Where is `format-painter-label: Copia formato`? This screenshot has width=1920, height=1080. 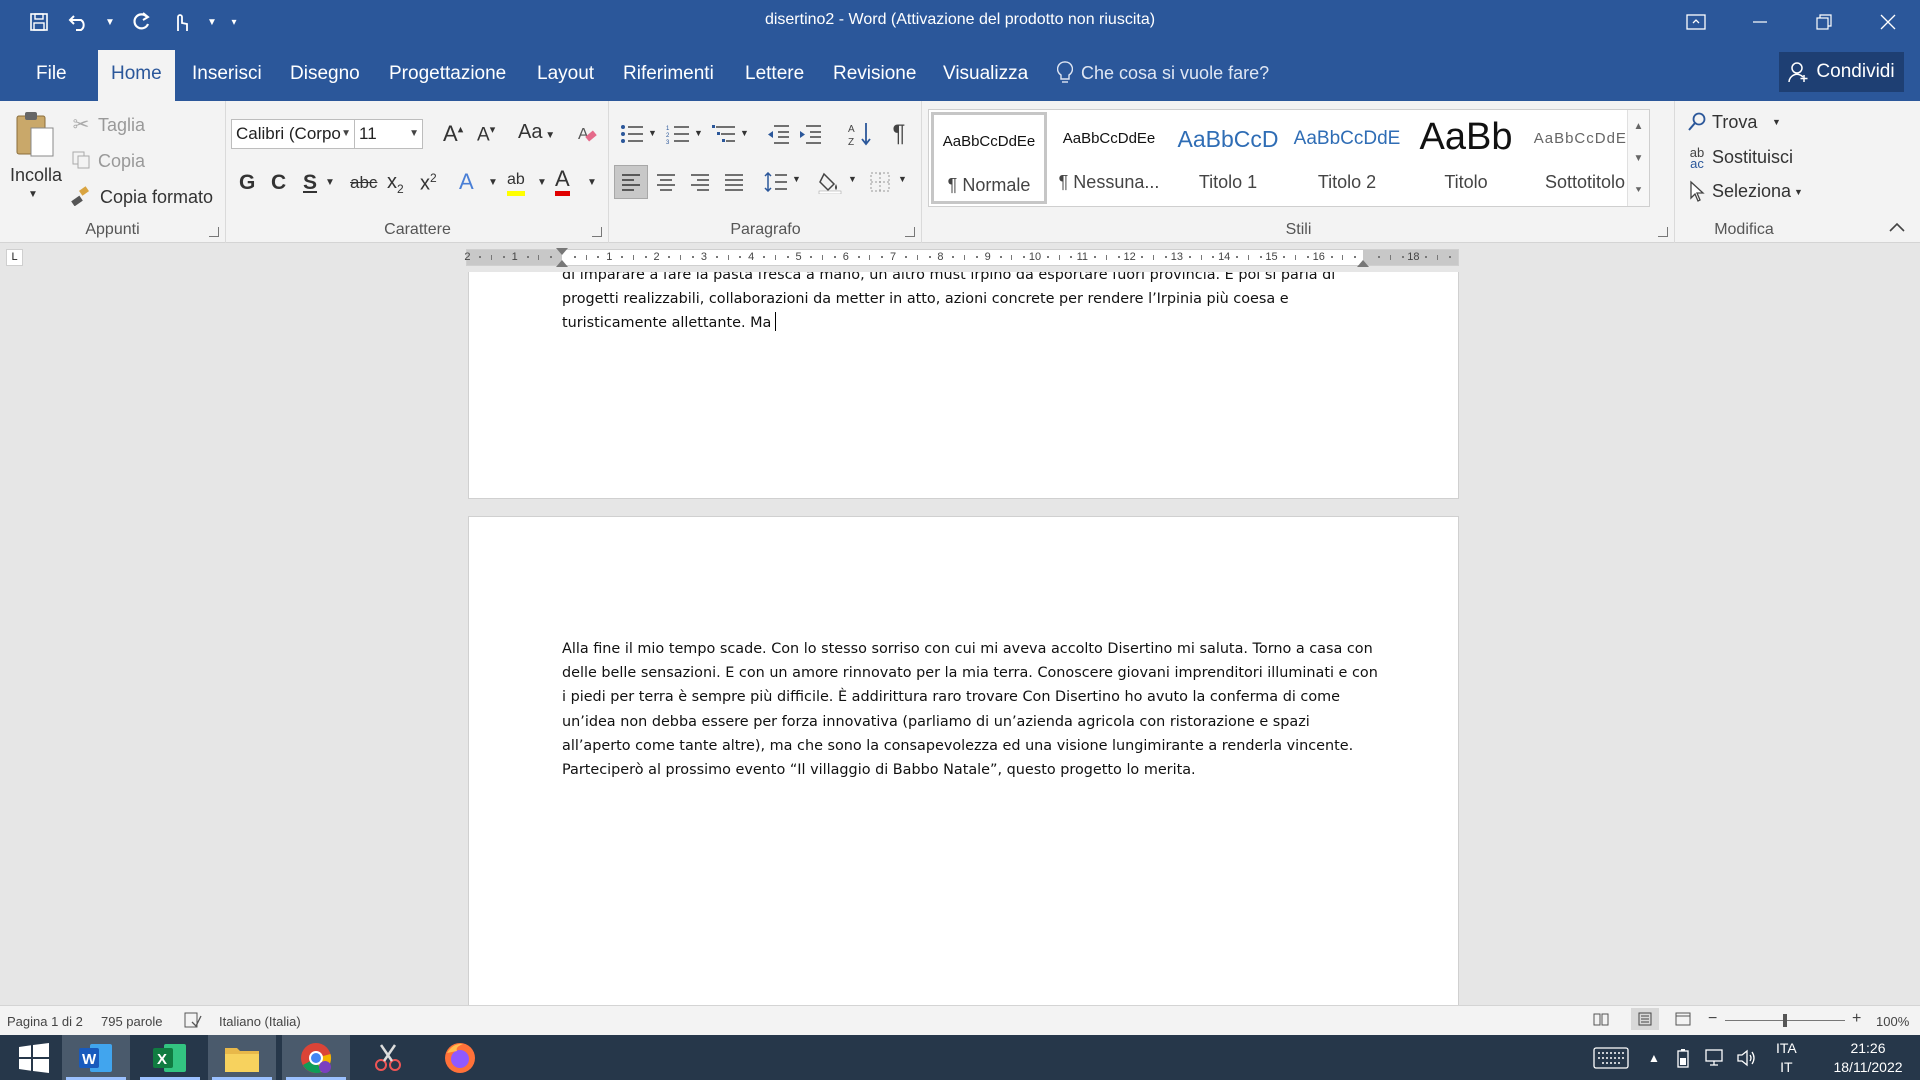
format-painter-label: Copia formato is located at coordinates (156, 197).